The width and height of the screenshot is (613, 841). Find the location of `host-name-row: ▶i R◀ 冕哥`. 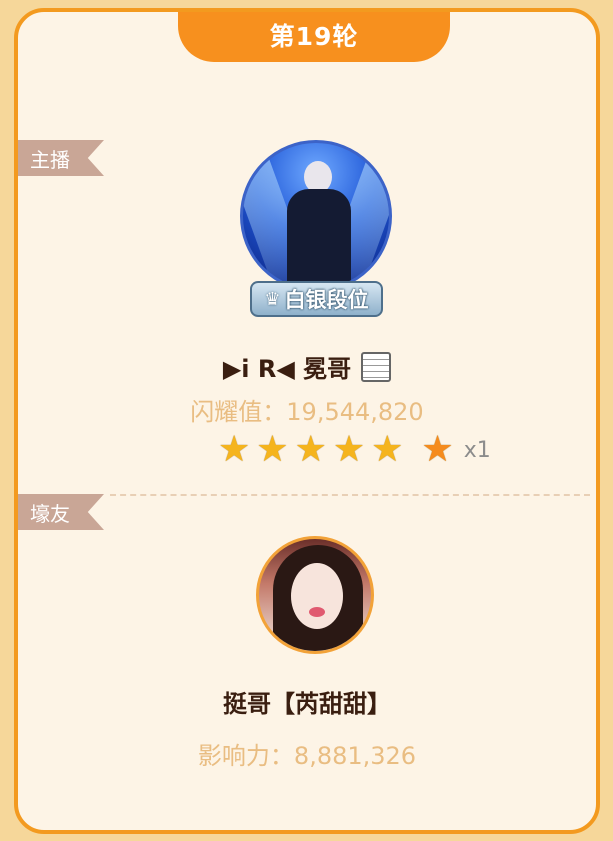

host-name-row: ▶i R◀ 冕哥 is located at coordinates (307, 366).